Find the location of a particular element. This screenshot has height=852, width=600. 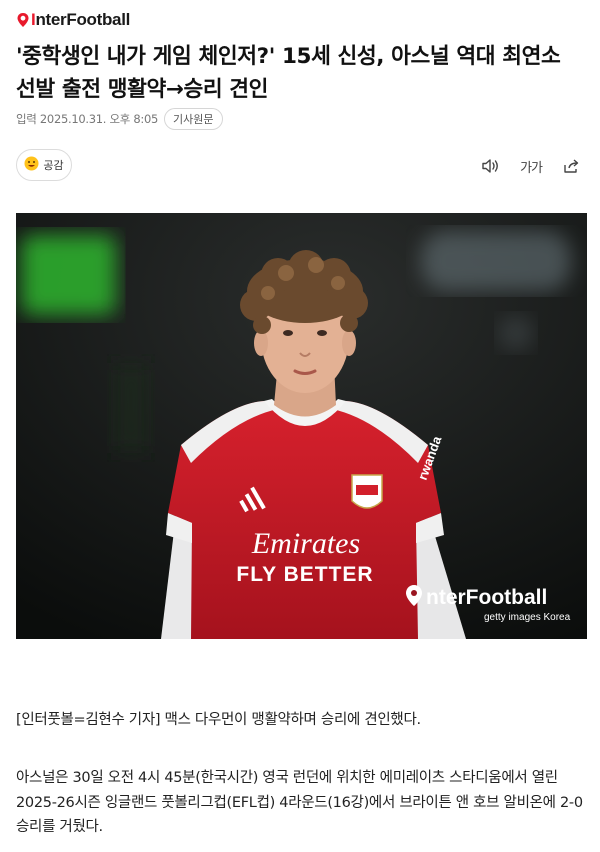

reaction-label: 공감 is located at coordinates (53, 165).